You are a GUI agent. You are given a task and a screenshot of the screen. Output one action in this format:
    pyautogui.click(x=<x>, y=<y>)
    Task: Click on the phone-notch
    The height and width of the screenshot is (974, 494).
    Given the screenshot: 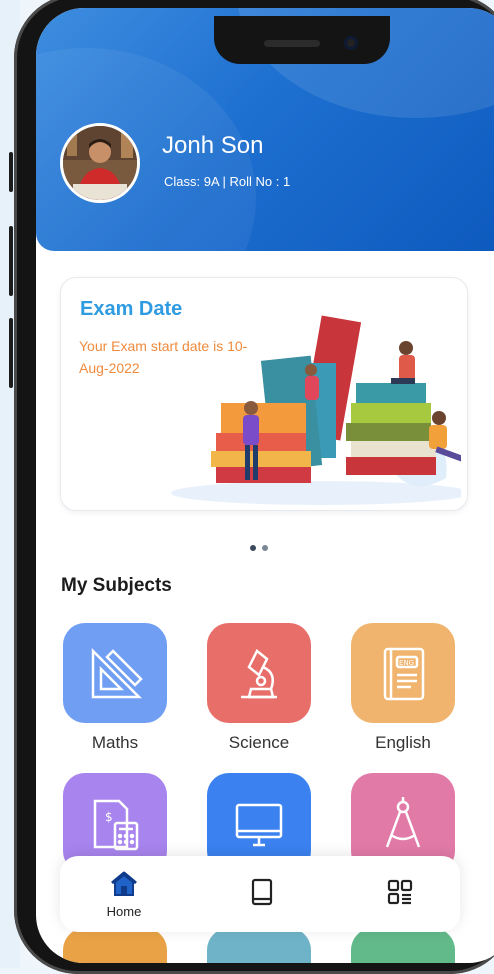 What is the action you would take?
    pyautogui.click(x=302, y=40)
    